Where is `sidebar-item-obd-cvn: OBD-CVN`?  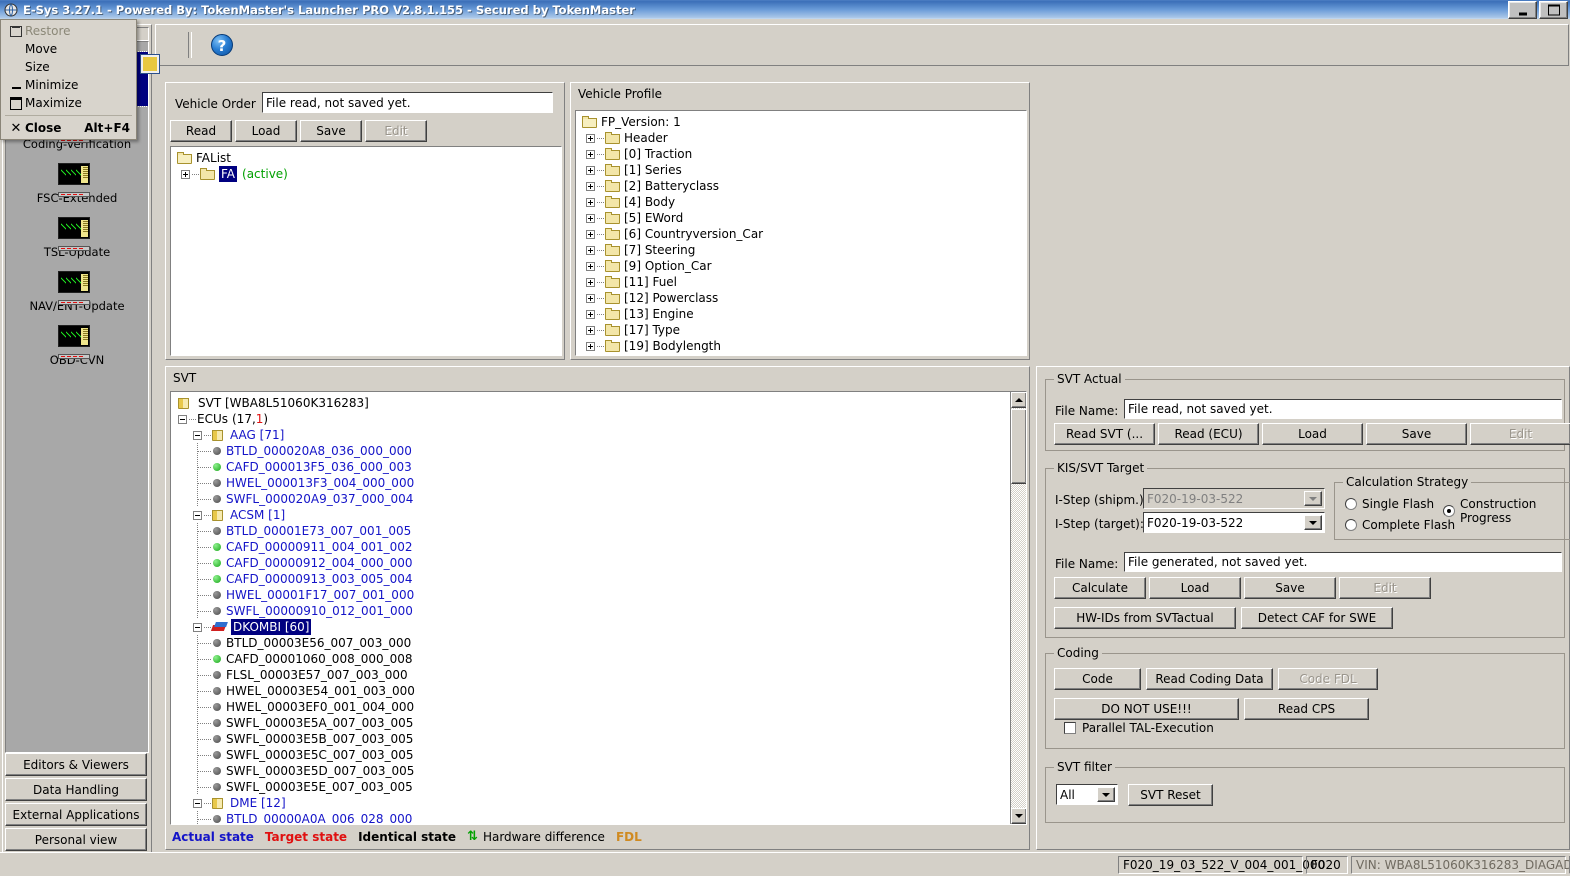 sidebar-item-obd-cvn: OBD-CVN is located at coordinates (77, 349).